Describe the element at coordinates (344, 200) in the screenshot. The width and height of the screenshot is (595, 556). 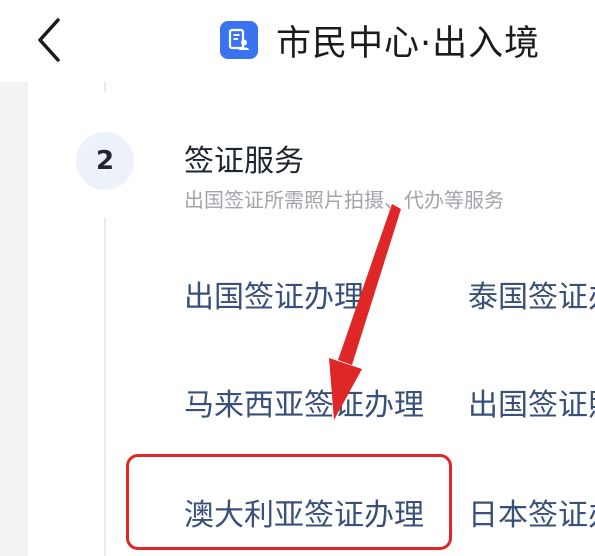
I see `section-subtitle: 出国签证所需照片拍摄、代办等服务` at that location.